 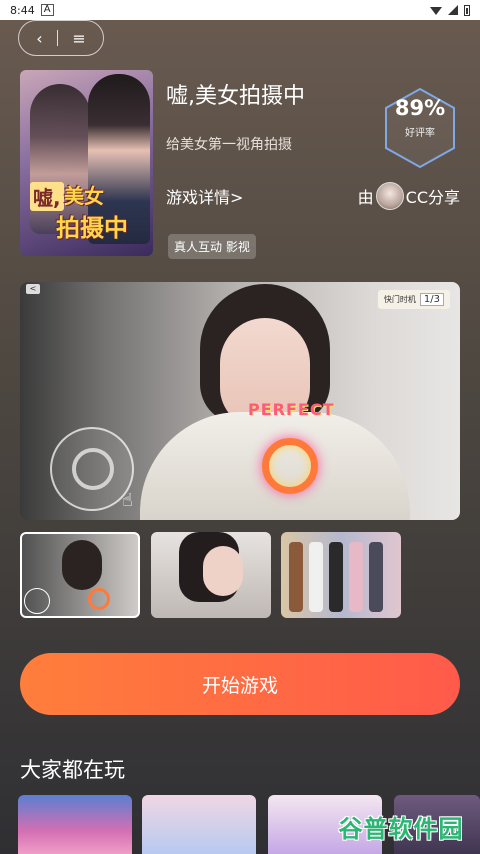 I want to click on game-title: 嘘,美女拍摄中, so click(x=235, y=96).